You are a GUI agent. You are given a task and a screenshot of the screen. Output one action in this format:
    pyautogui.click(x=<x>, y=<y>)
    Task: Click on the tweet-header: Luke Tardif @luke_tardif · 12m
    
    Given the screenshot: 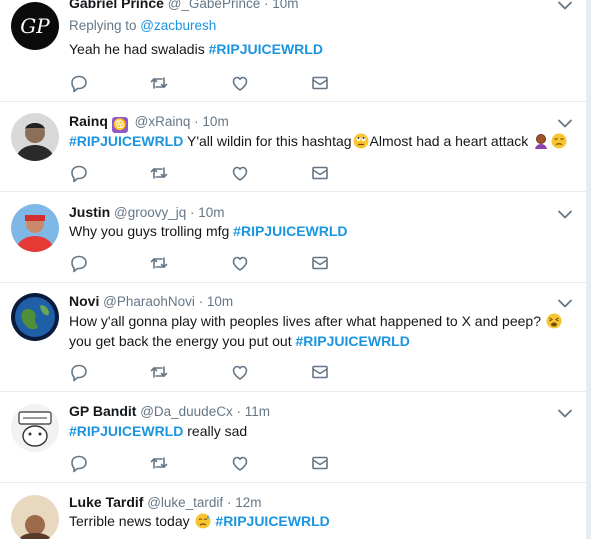 What is the action you would take?
    pyautogui.click(x=165, y=502)
    